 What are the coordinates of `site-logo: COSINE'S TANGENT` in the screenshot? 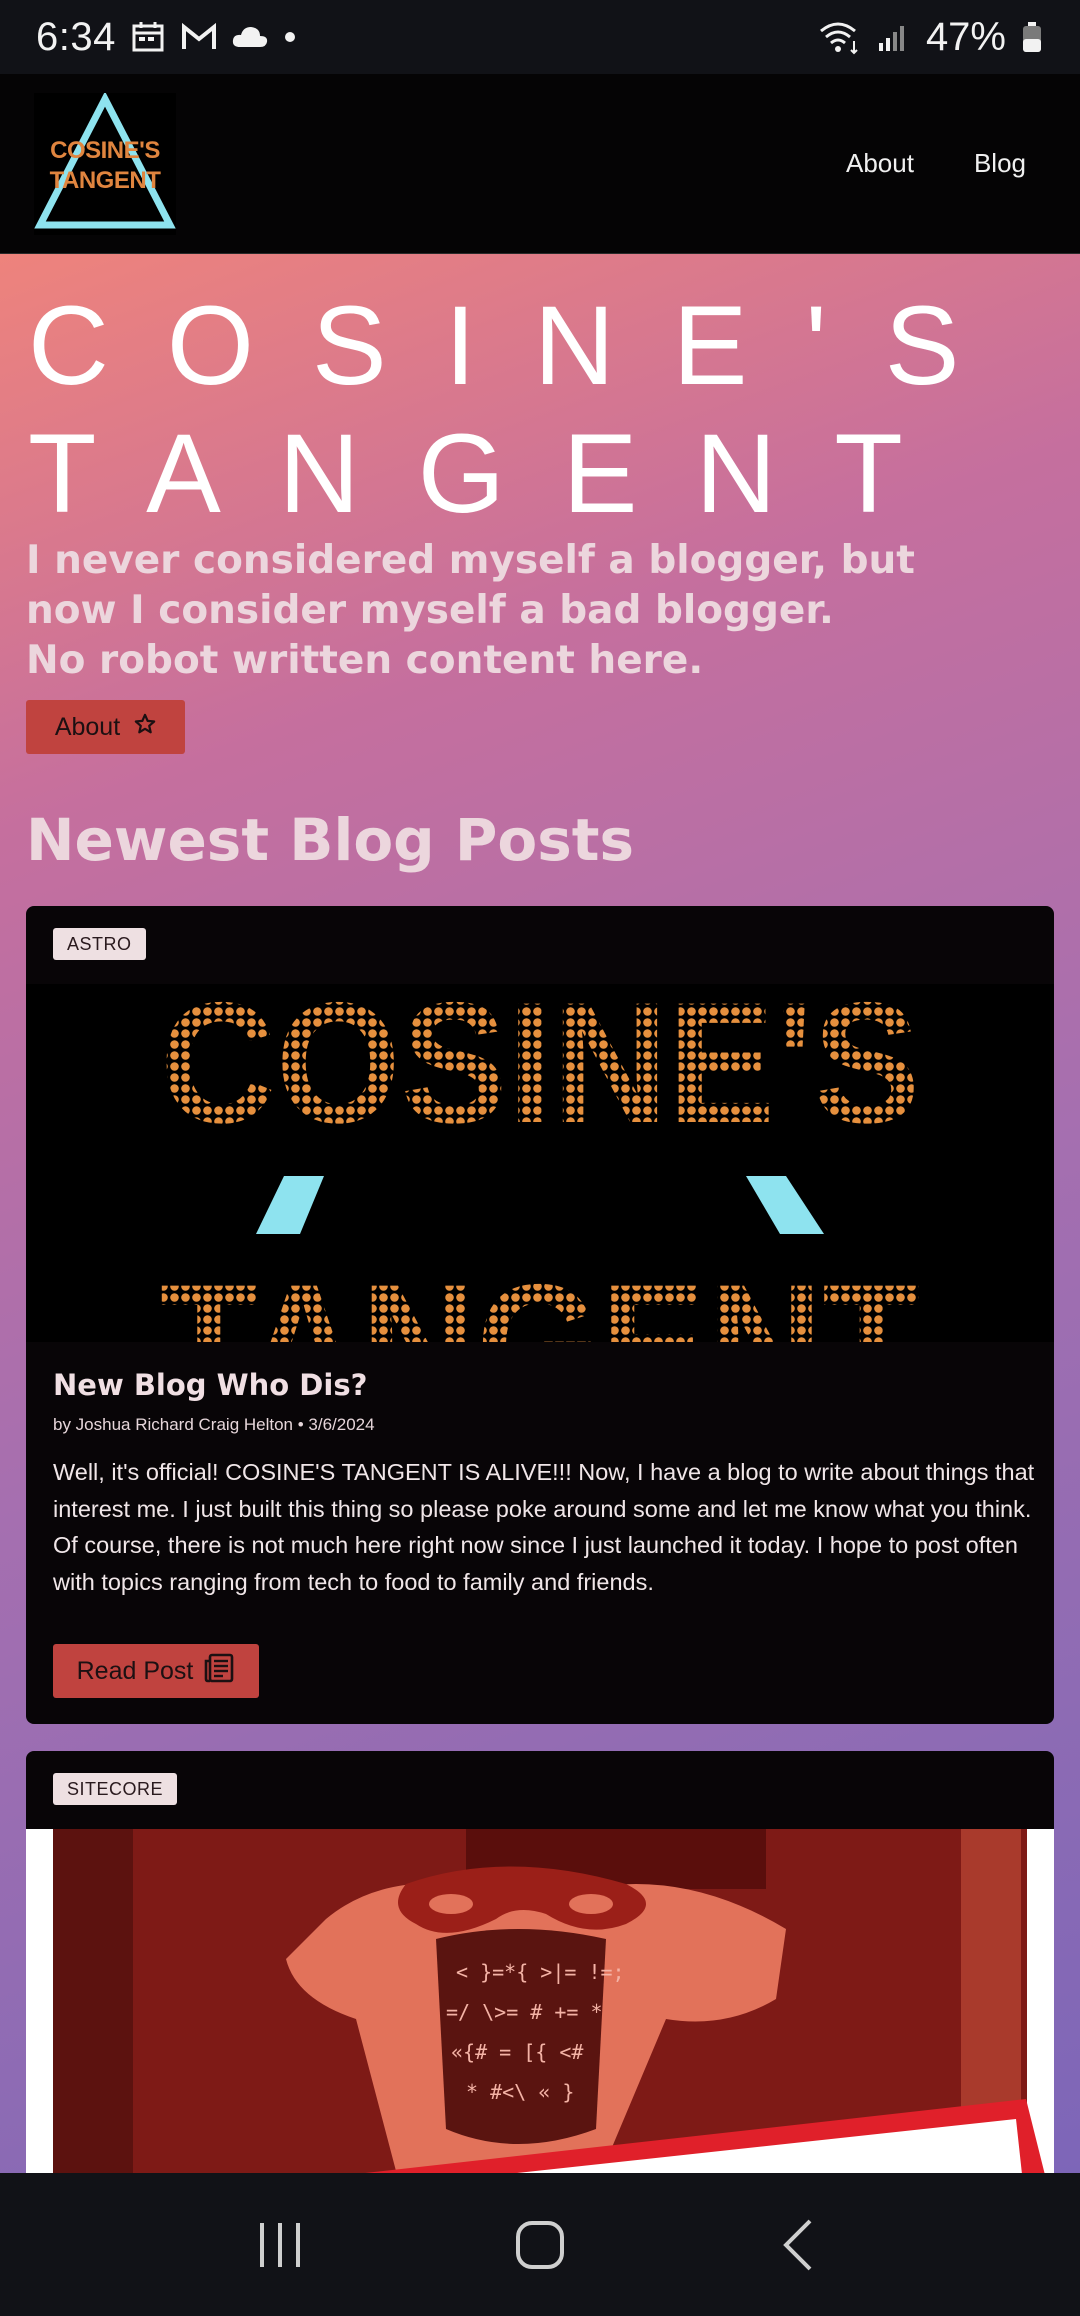 It's located at (105, 163).